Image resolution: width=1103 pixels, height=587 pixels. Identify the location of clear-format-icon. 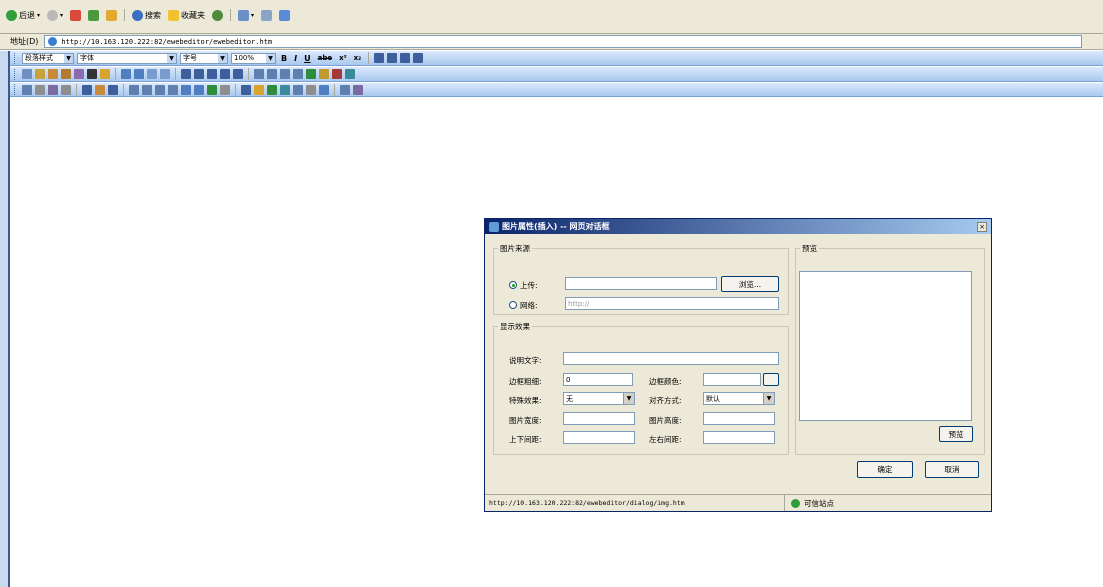
(105, 74).